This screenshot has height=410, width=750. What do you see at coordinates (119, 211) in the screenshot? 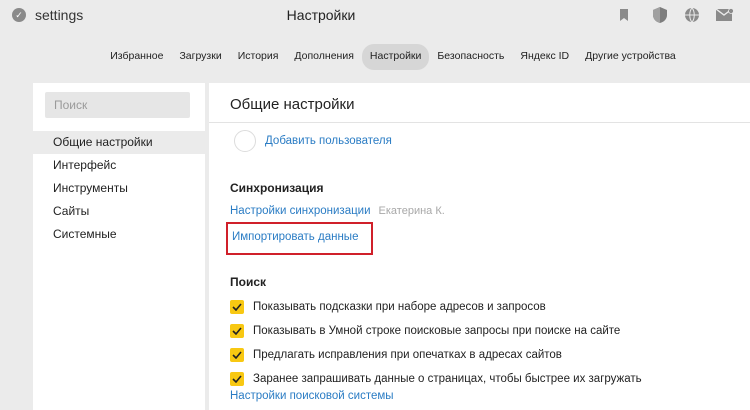
I see `sidebar-item-3: Сайты` at bounding box center [119, 211].